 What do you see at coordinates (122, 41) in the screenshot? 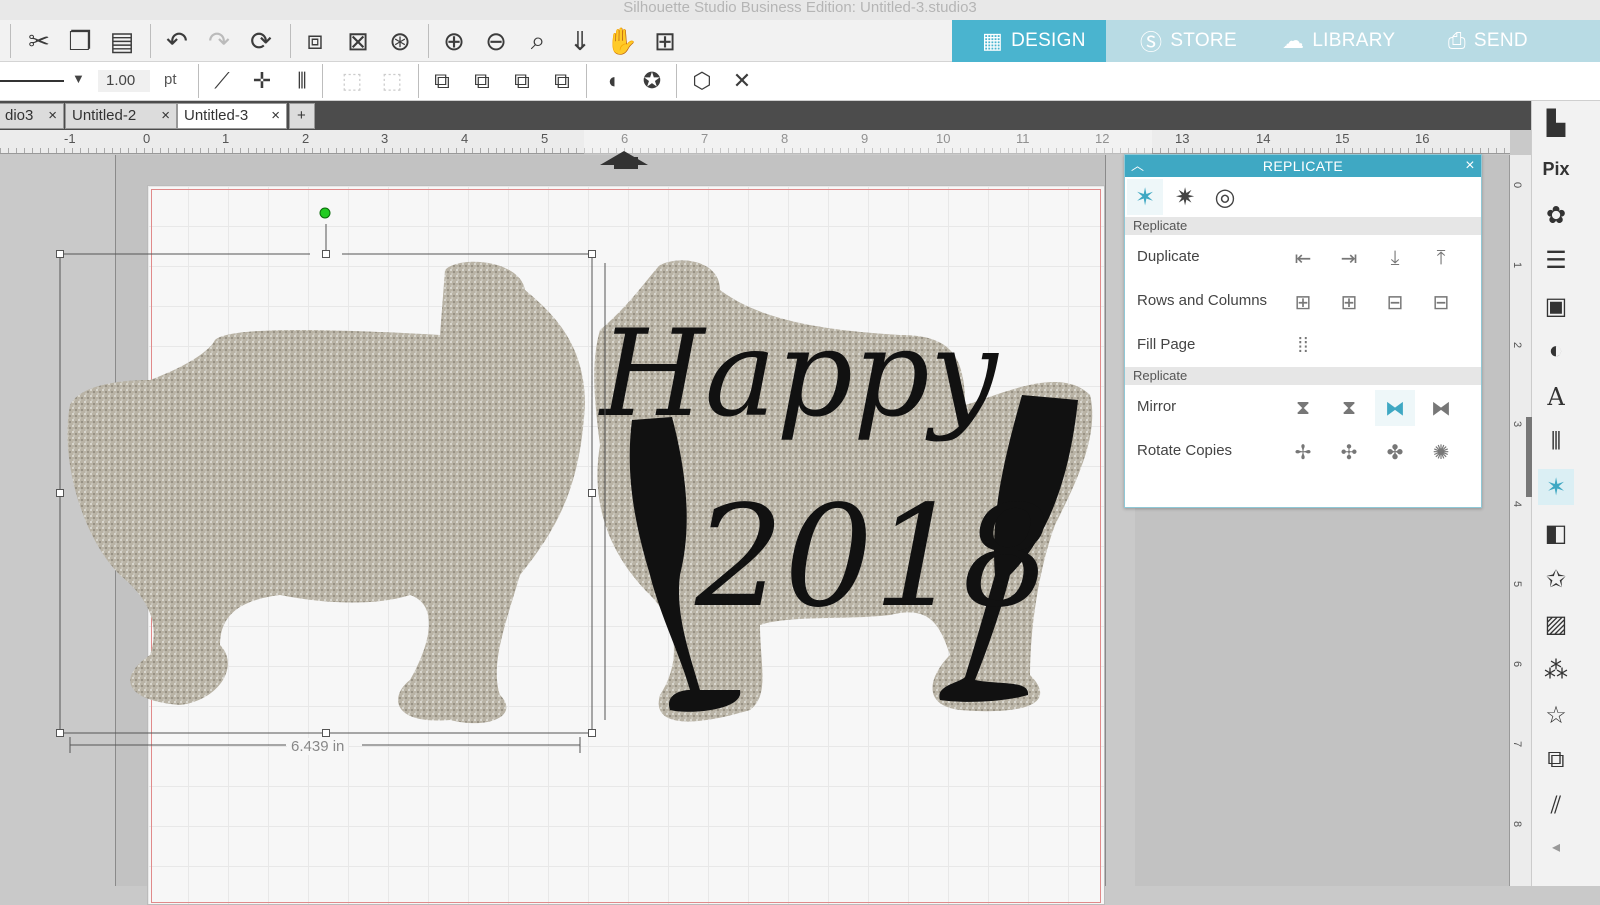
I see `paste-icon: ▤` at bounding box center [122, 41].